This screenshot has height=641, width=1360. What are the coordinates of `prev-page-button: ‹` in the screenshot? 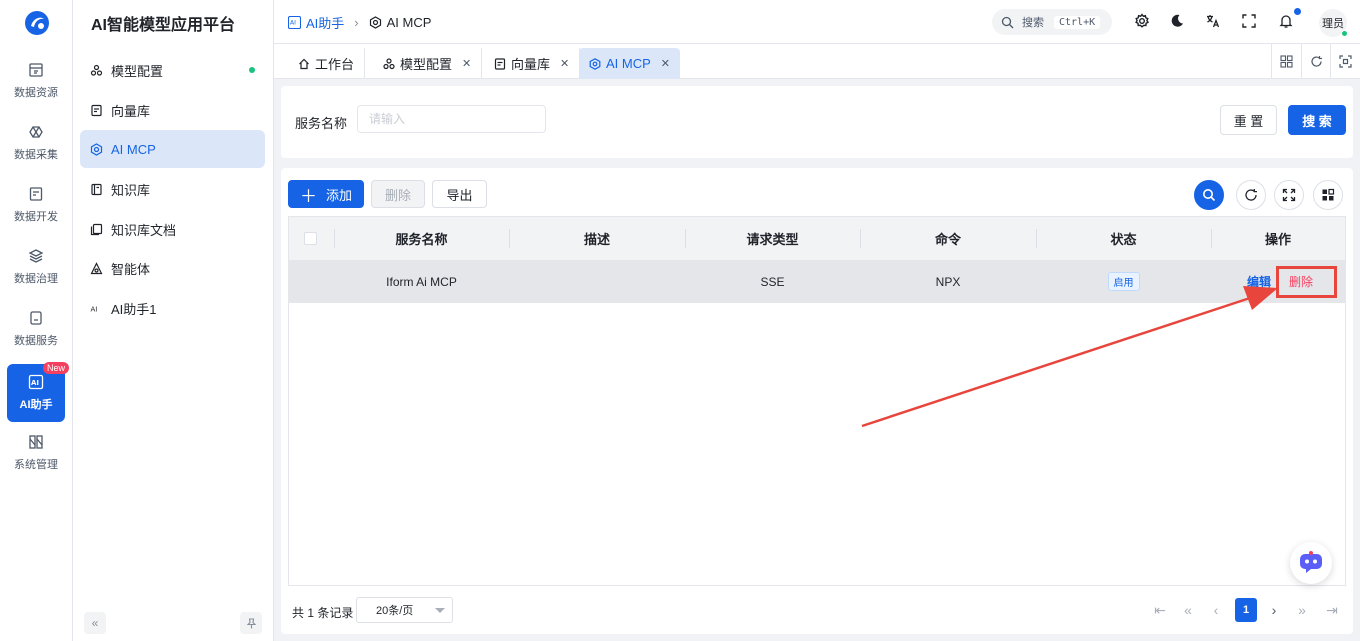 It's located at (1216, 610).